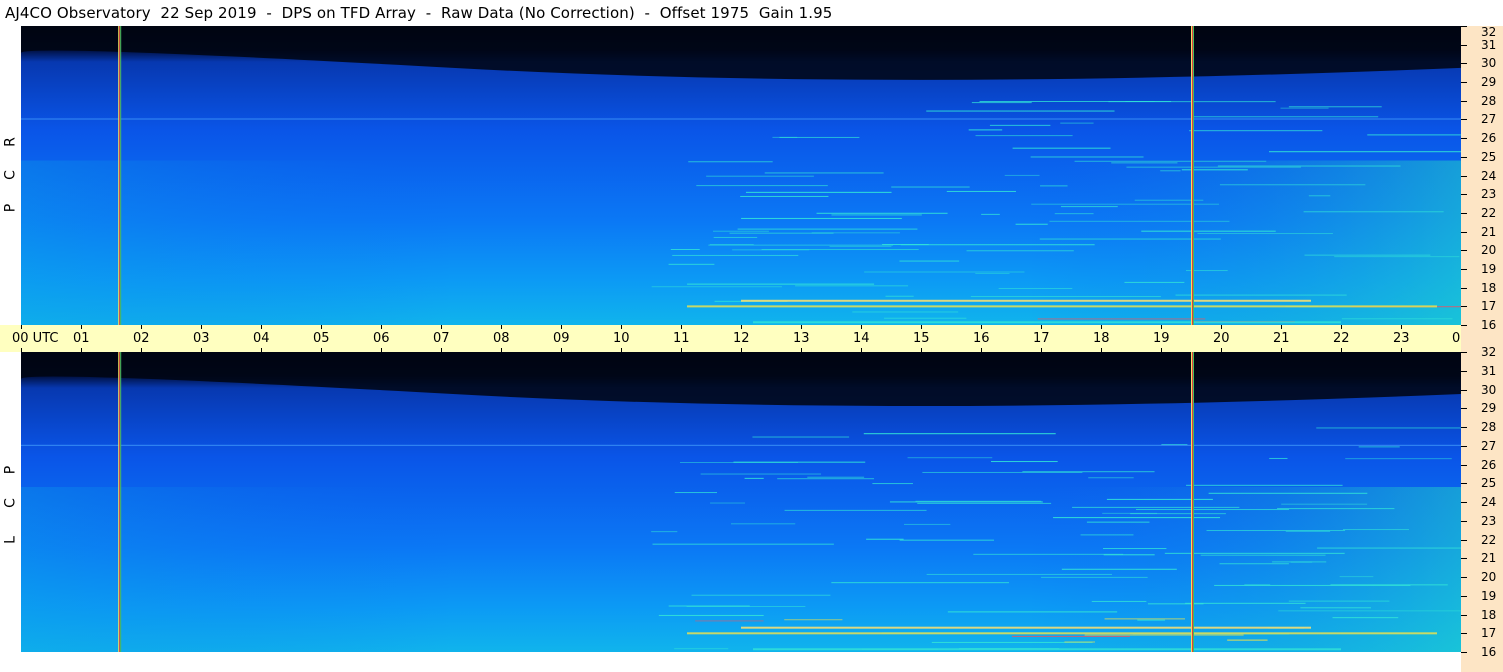 Image resolution: width=1503 pixels, height=672 pixels. What do you see at coordinates (1101, 338) in the screenshot?
I see `time-tick-label: 18` at bounding box center [1101, 338].